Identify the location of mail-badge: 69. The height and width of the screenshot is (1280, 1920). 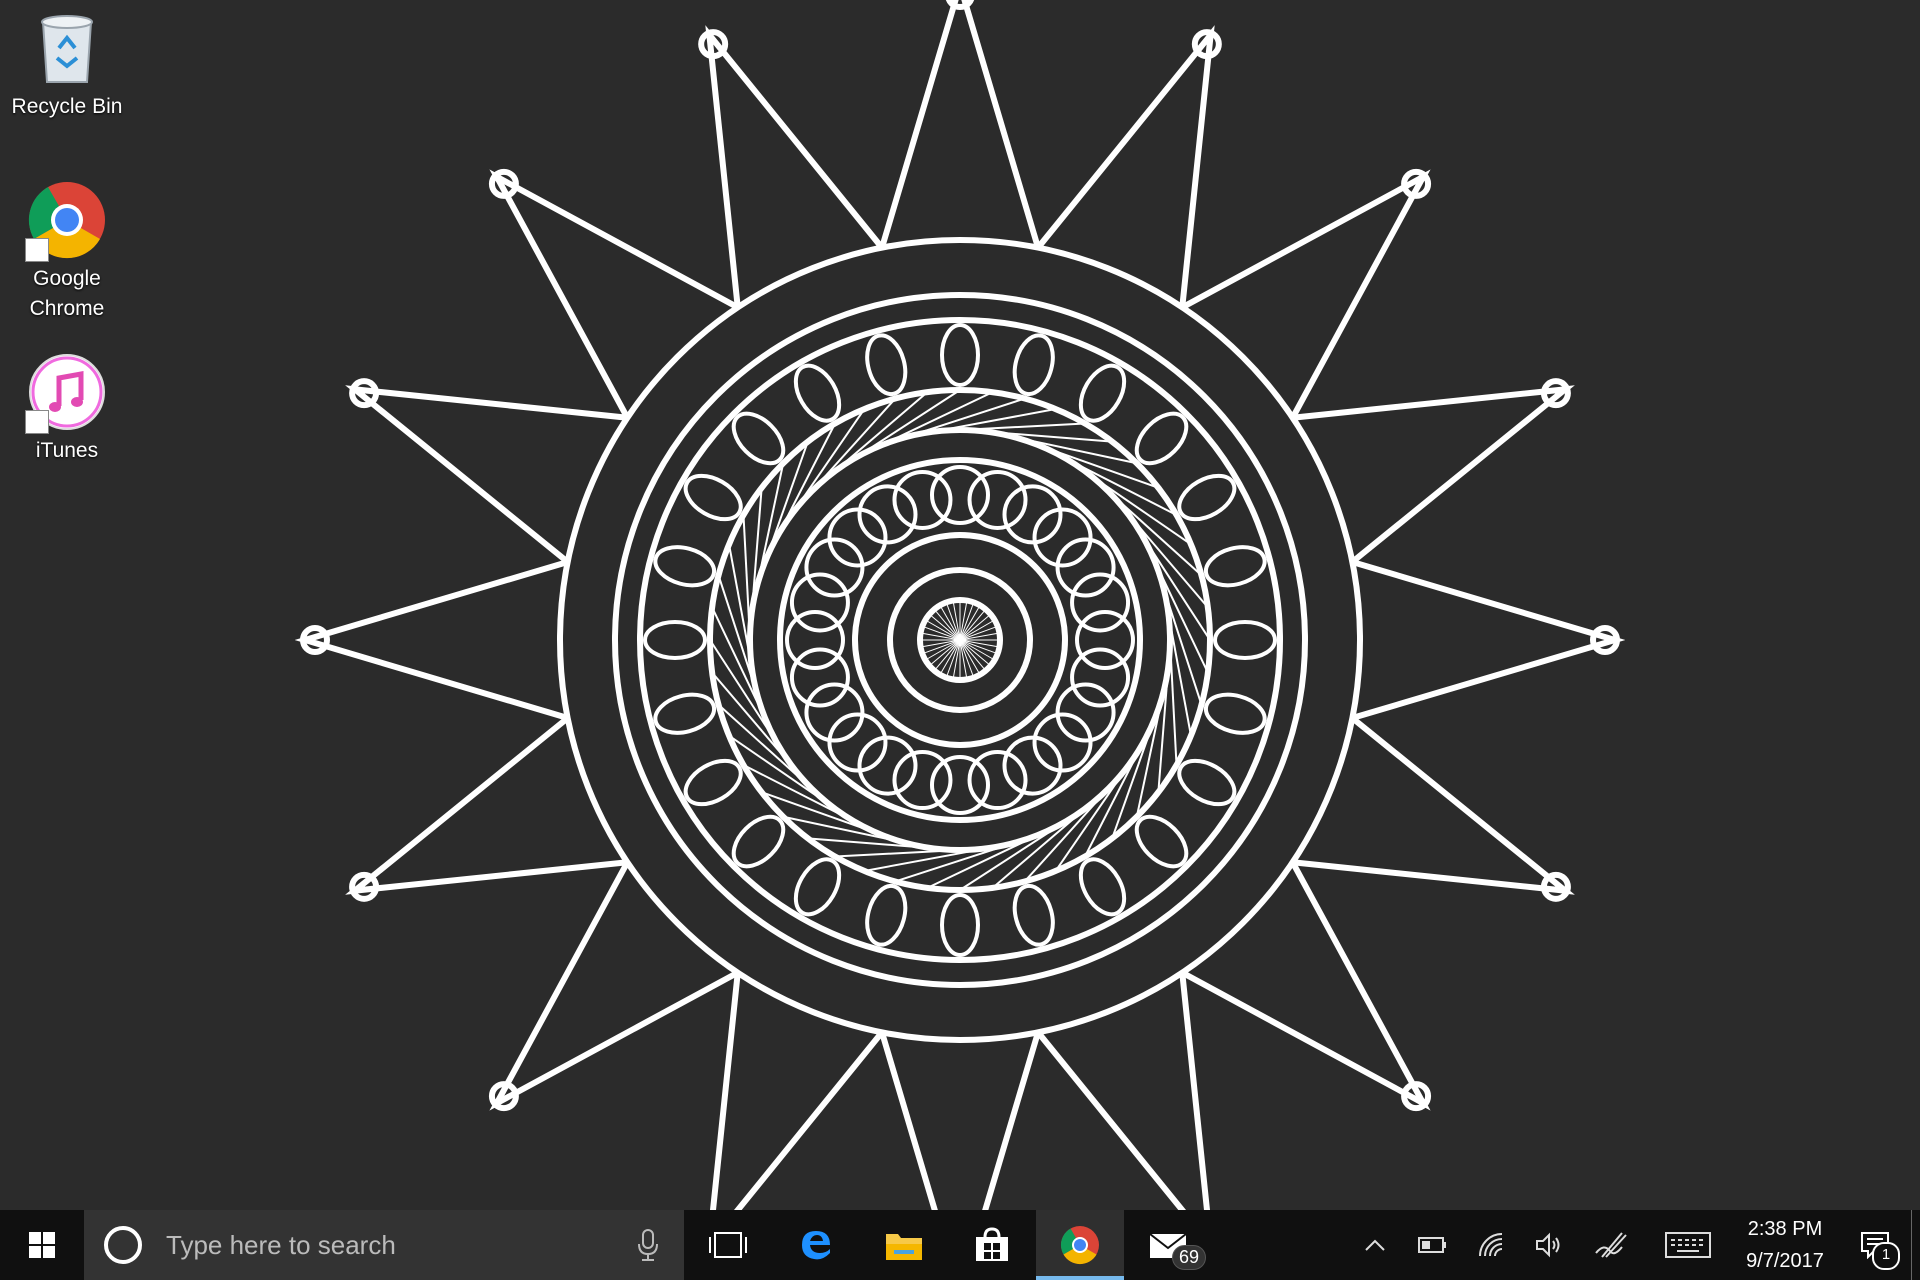
(1188, 1257).